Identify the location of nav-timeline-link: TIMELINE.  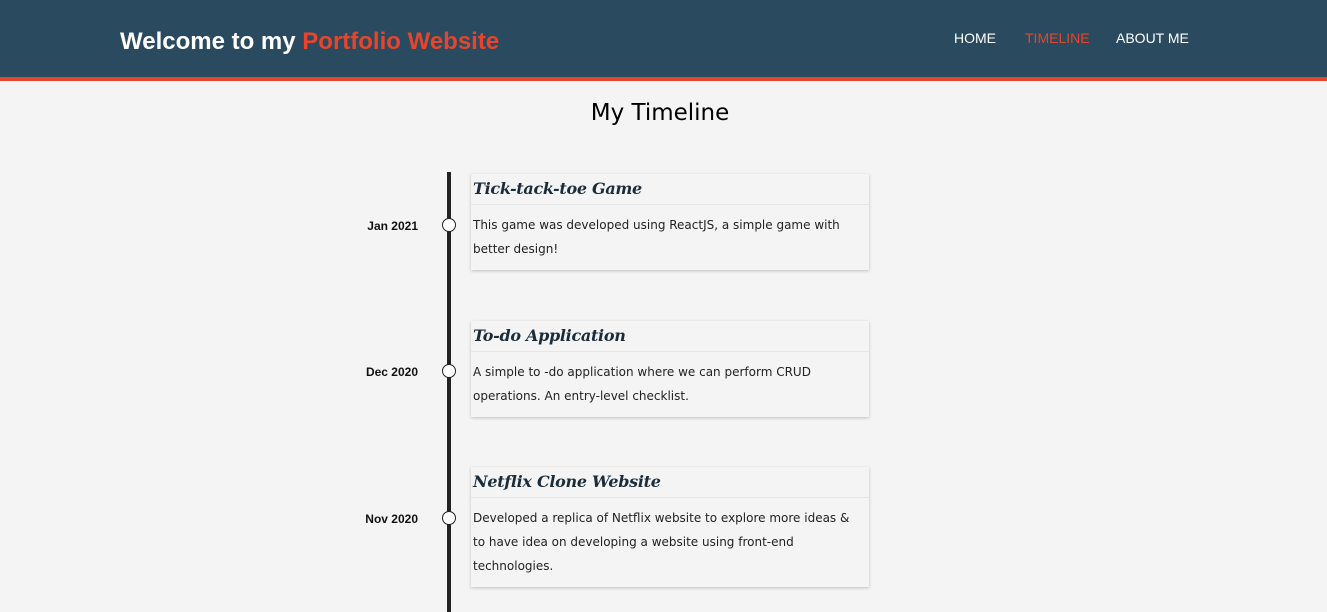
(1057, 38).